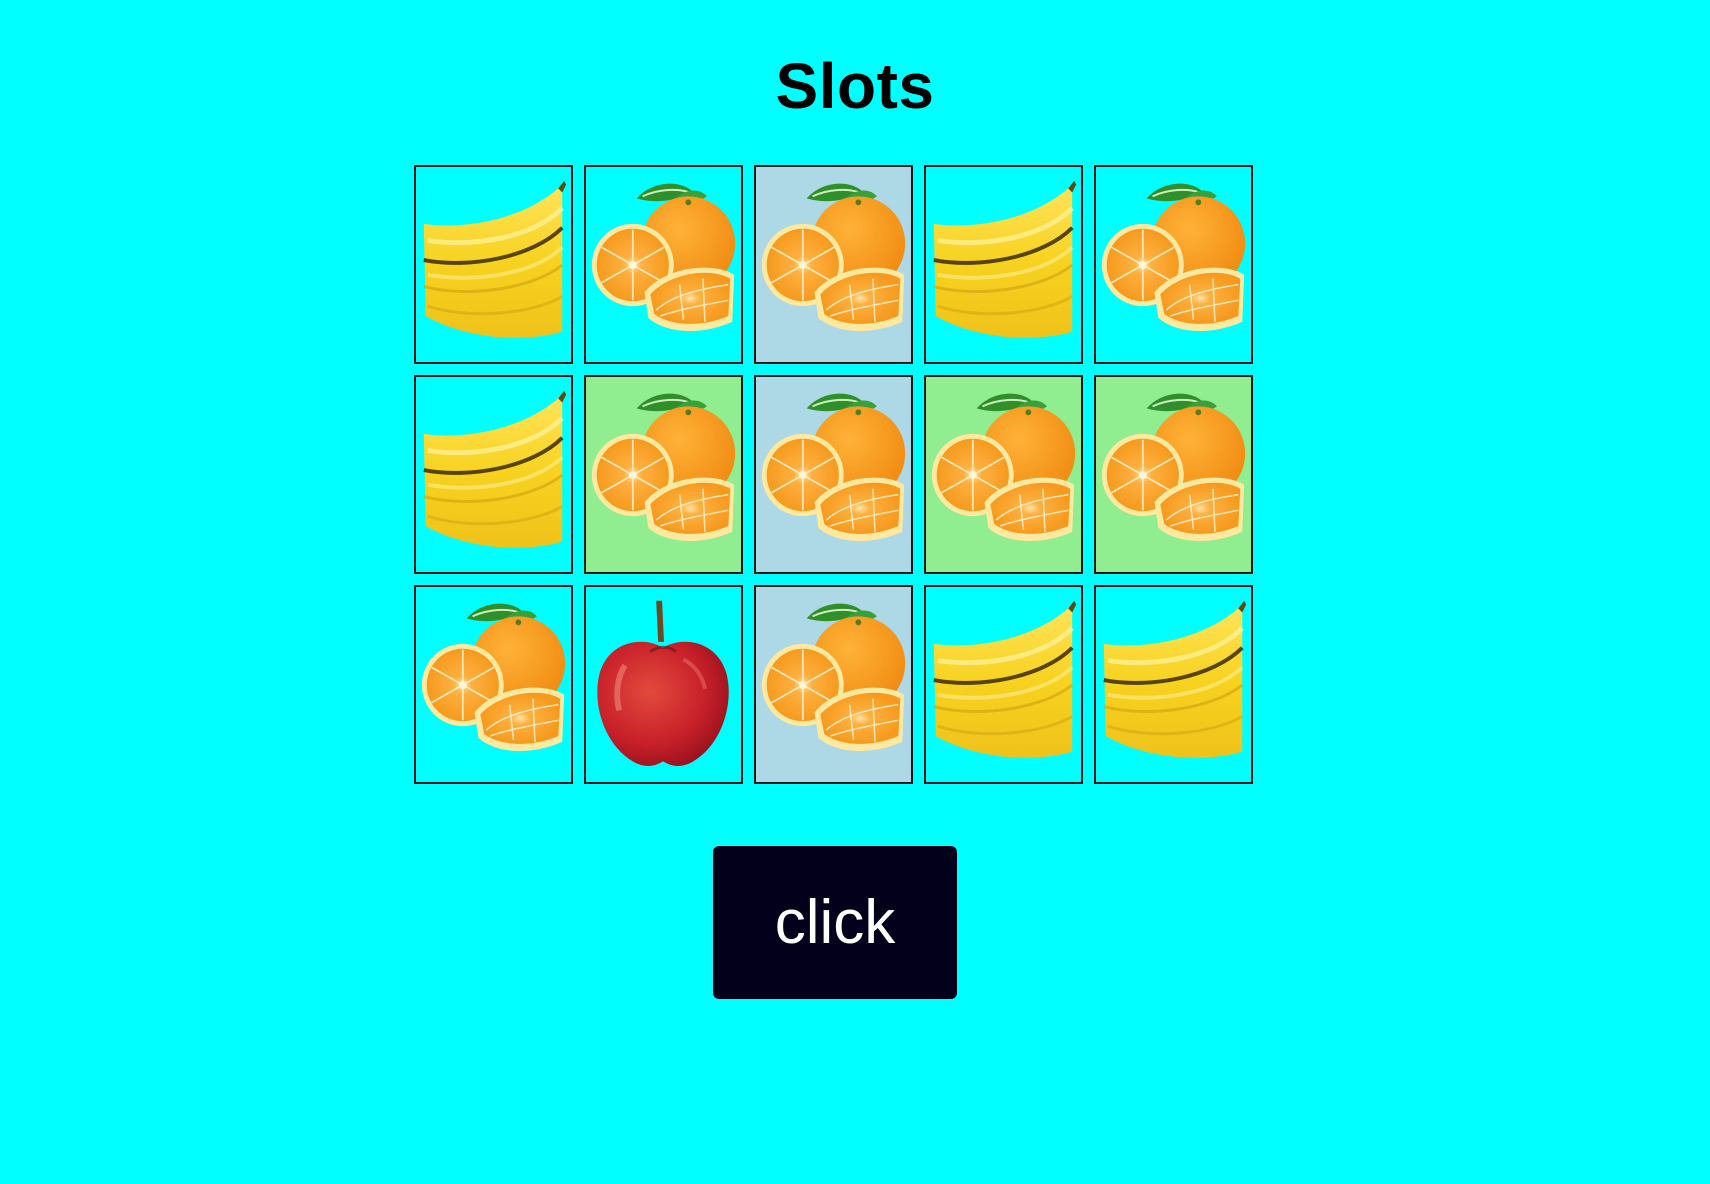  I want to click on page-title: Slots, so click(855, 86).